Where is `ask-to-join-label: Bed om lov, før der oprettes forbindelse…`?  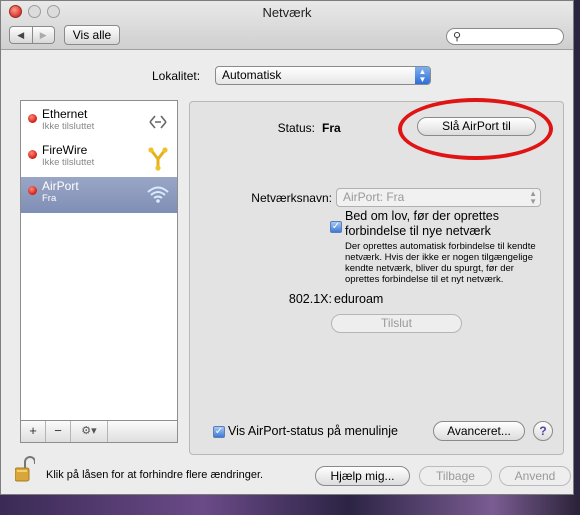 ask-to-join-label: Bed om lov, før der oprettes forbindelse… is located at coordinates (422, 223).